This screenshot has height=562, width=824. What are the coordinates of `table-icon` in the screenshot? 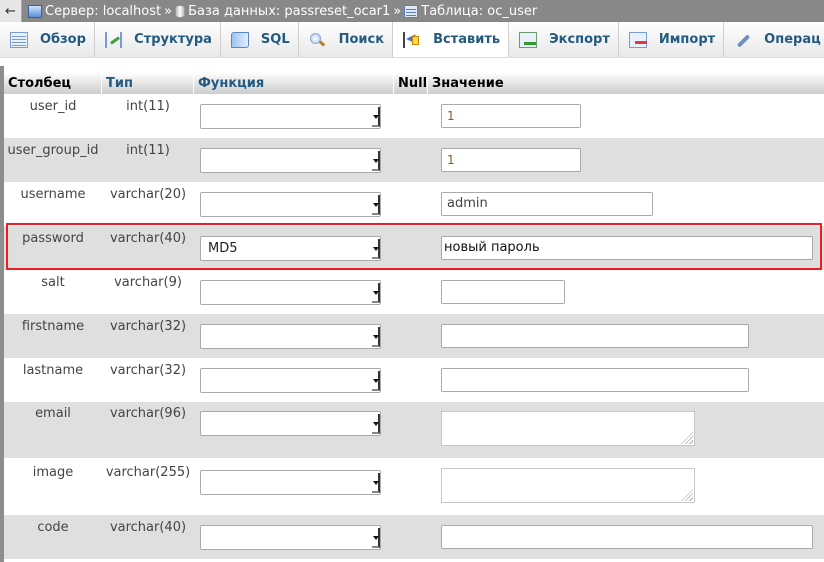 It's located at (411, 11).